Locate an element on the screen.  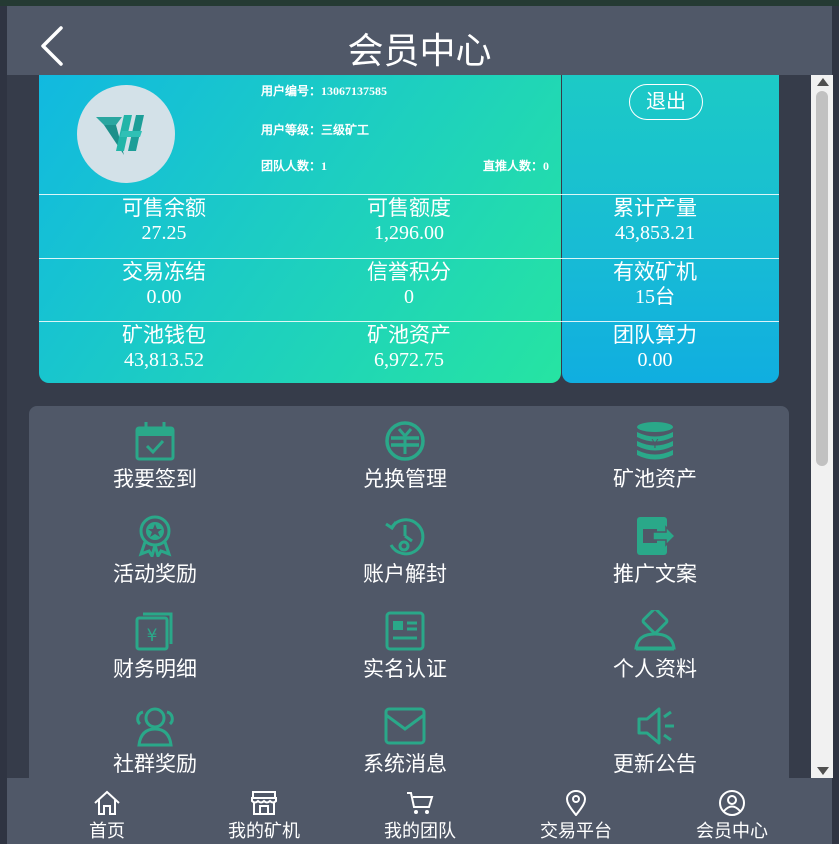
tab-member-center: 会员中心 is located at coordinates (732, 810).